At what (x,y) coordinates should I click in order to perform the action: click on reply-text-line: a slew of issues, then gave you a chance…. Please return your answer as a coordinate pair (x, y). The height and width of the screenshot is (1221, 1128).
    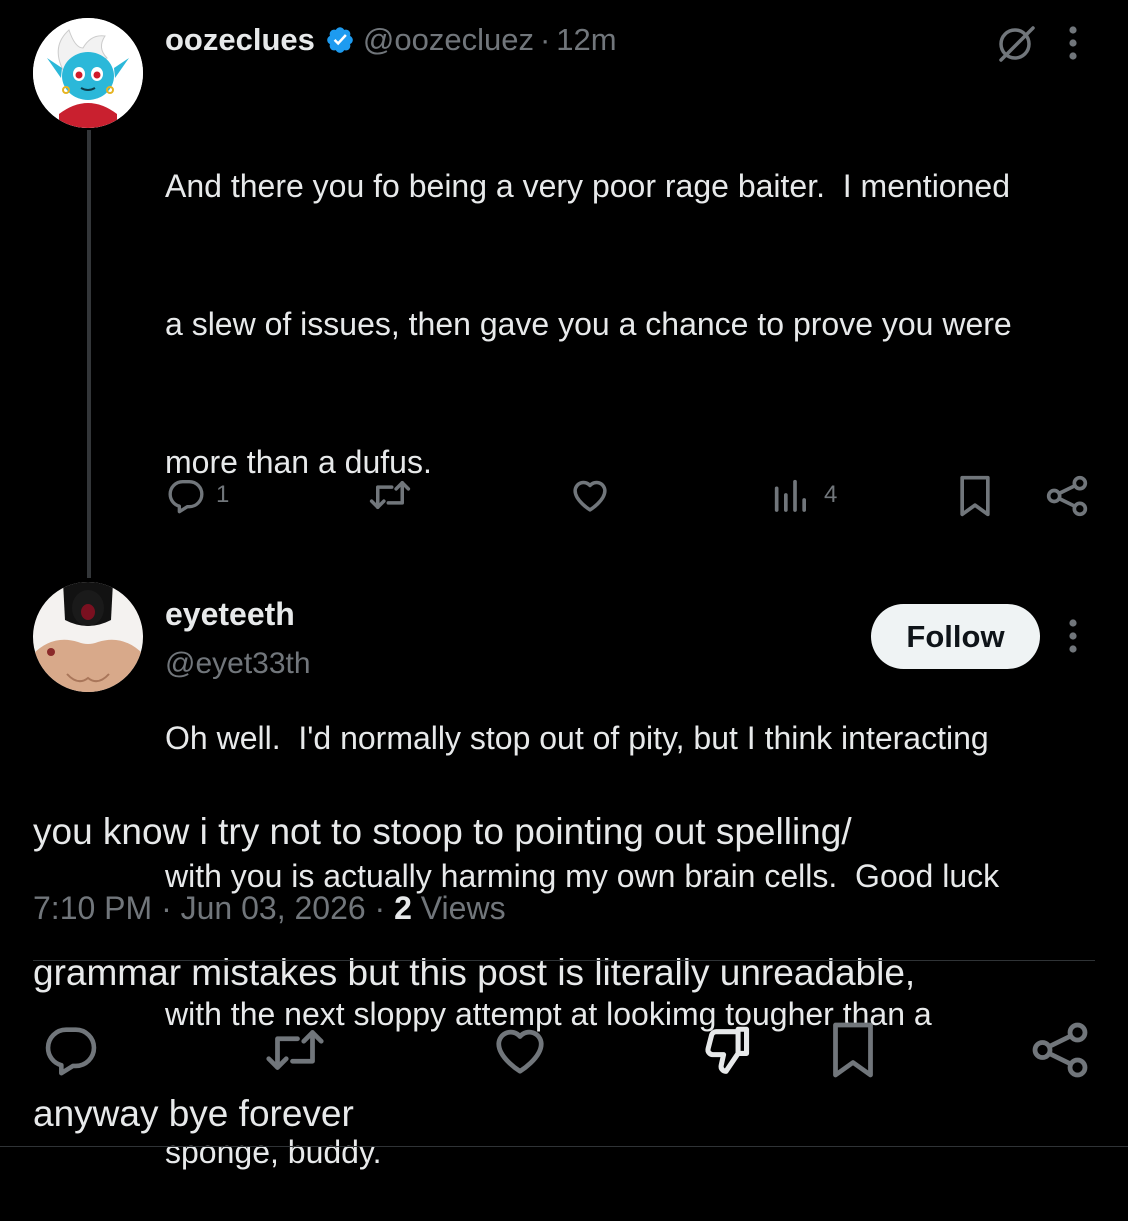
    Looking at the image, I should click on (588, 324).